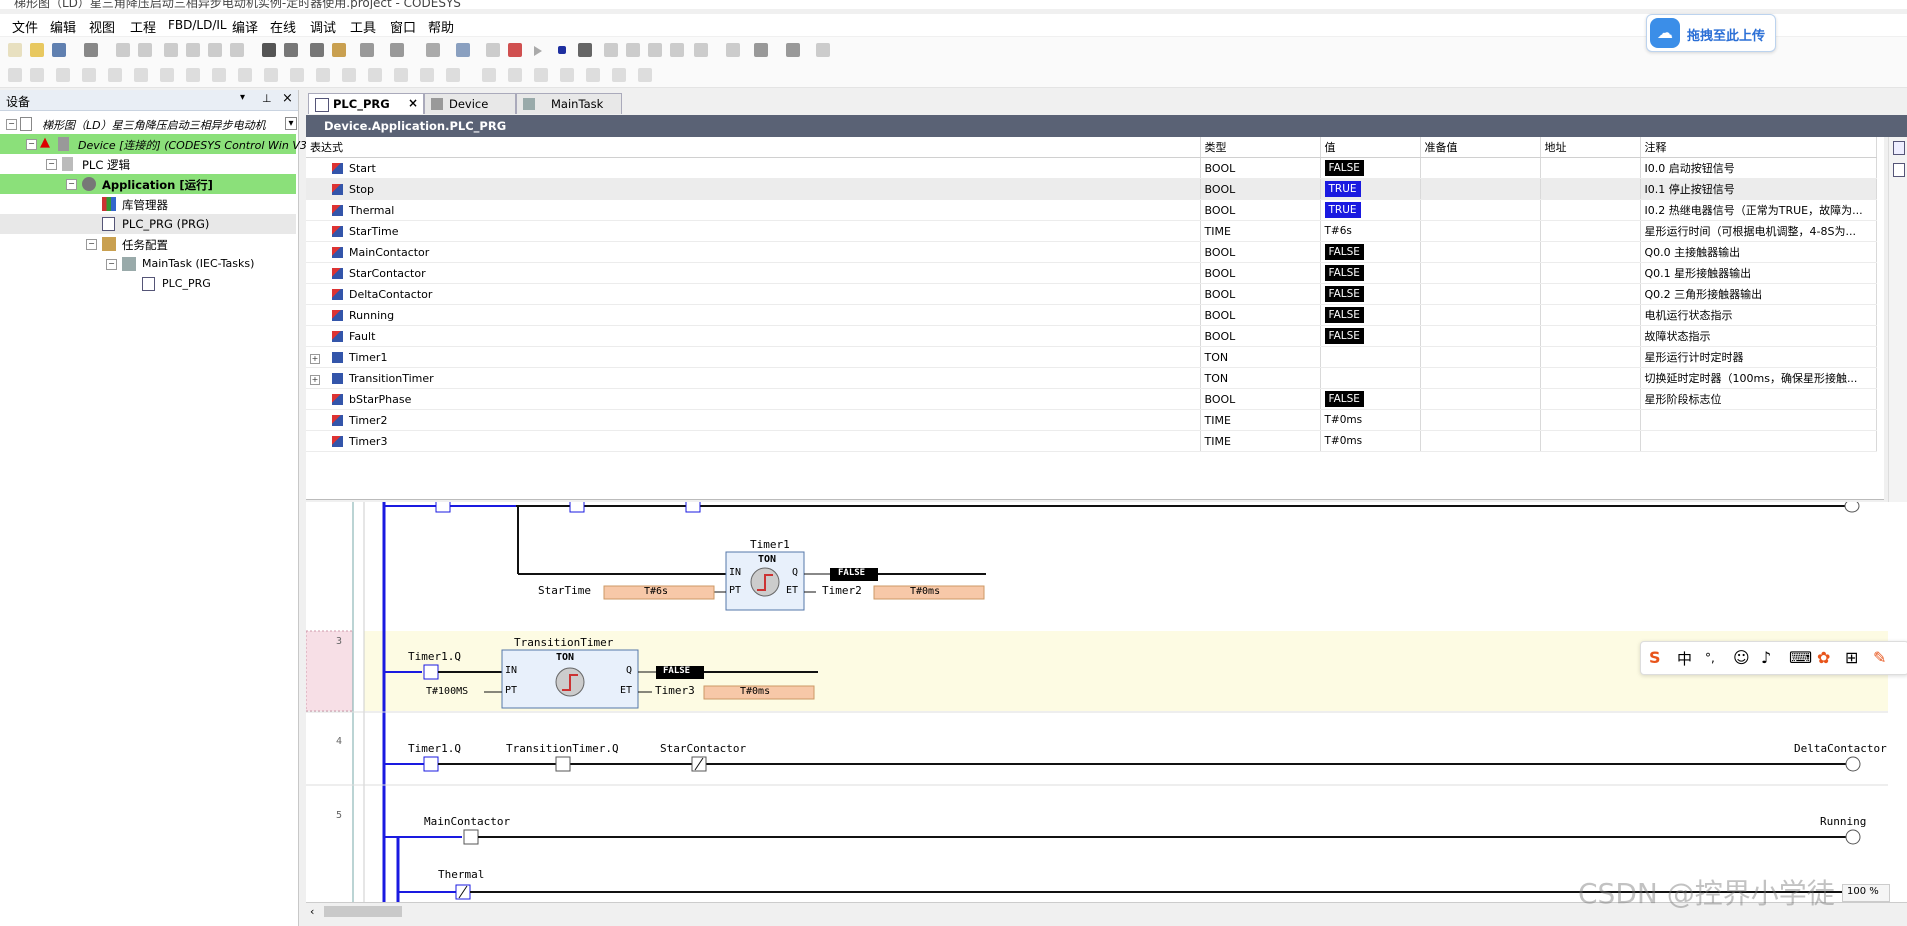 The image size is (1907, 926). What do you see at coordinates (619, 75) in the screenshot?
I see `ladder-collapse-icon` at bounding box center [619, 75].